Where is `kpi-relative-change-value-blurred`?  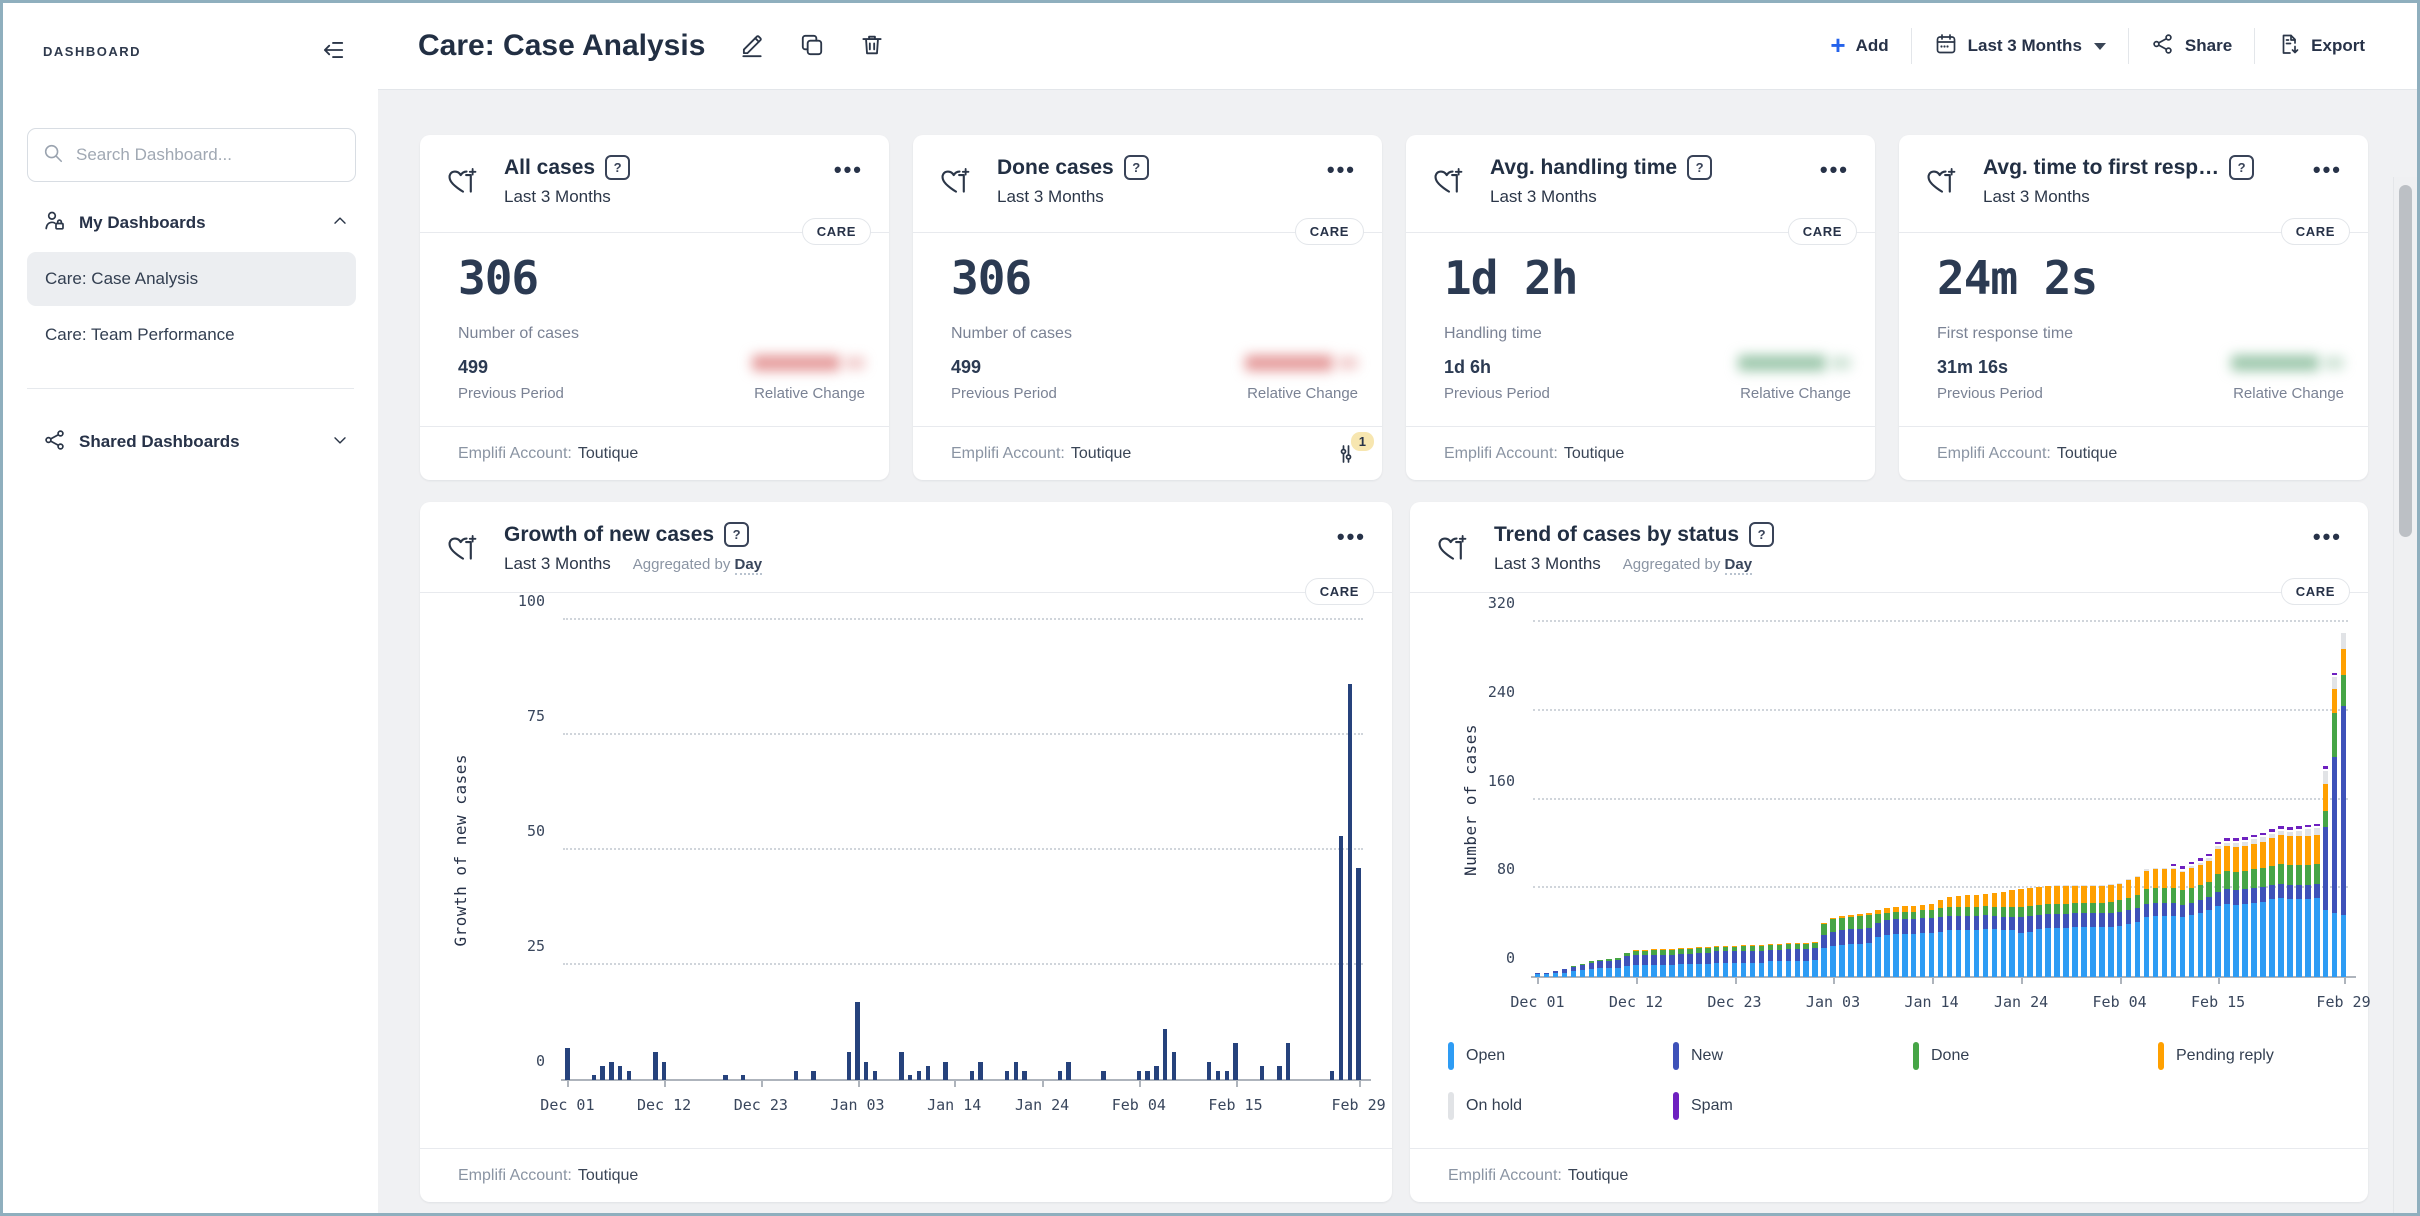
kpi-relative-change-value-blurred is located at coordinates (808, 363).